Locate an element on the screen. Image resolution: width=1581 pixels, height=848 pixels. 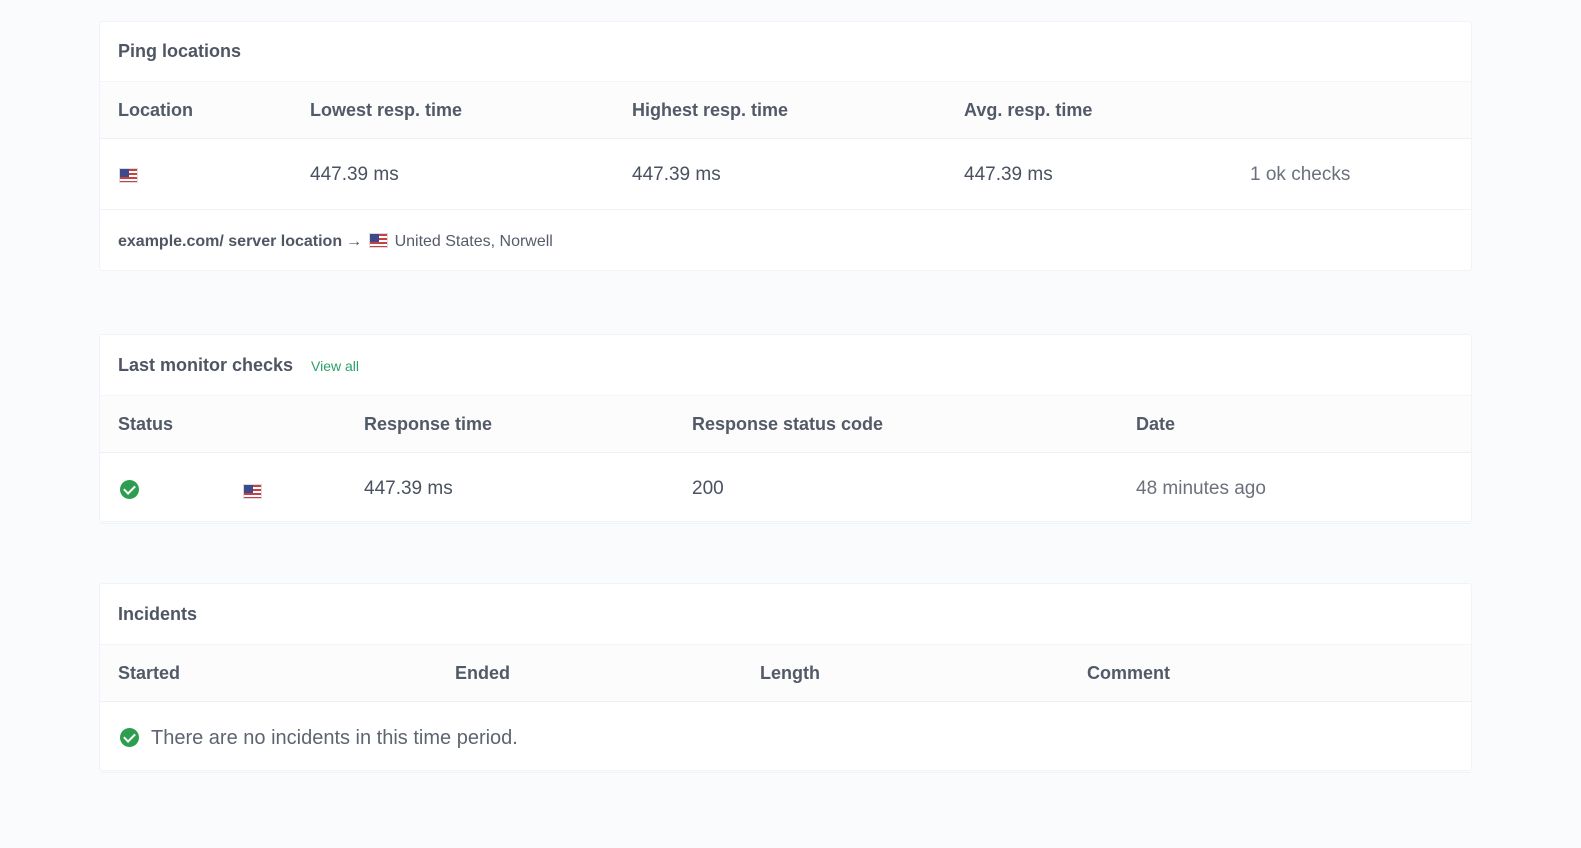
check-date-value: 48 minutes ago is located at coordinates (1201, 488).